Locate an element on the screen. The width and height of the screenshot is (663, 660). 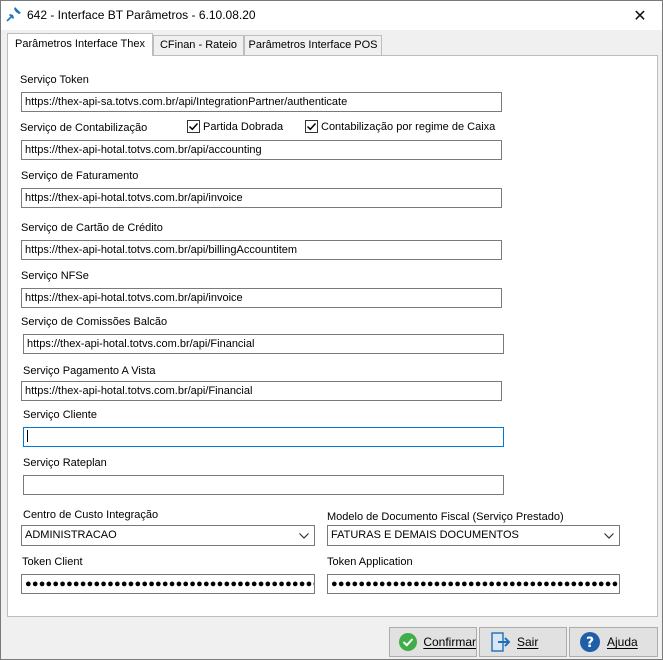
exit-label: Sair is located at coordinates (528, 642).